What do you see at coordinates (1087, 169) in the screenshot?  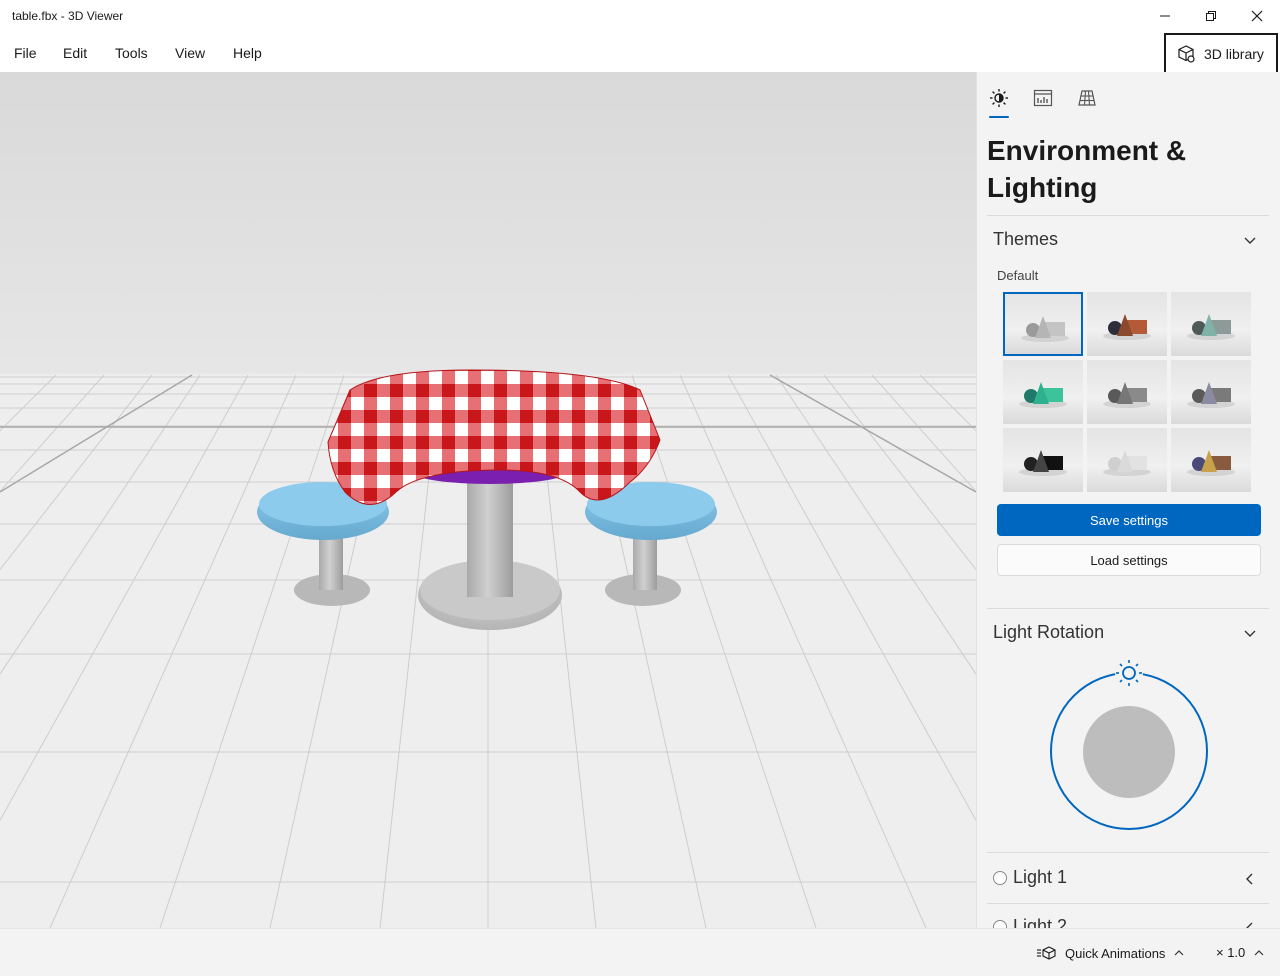 I see `panel-title: Environment & Lighting` at bounding box center [1087, 169].